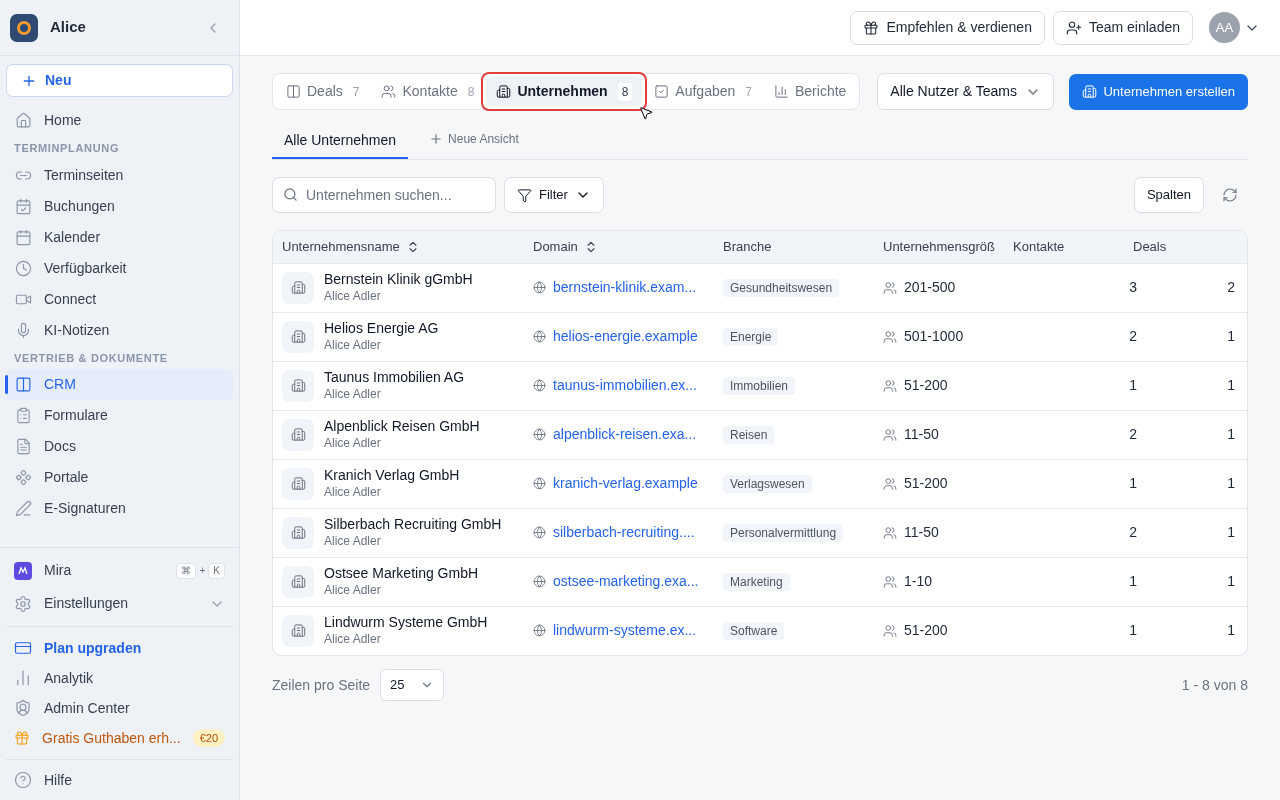 The image size is (1280, 800). I want to click on search-icon, so click(290, 194).